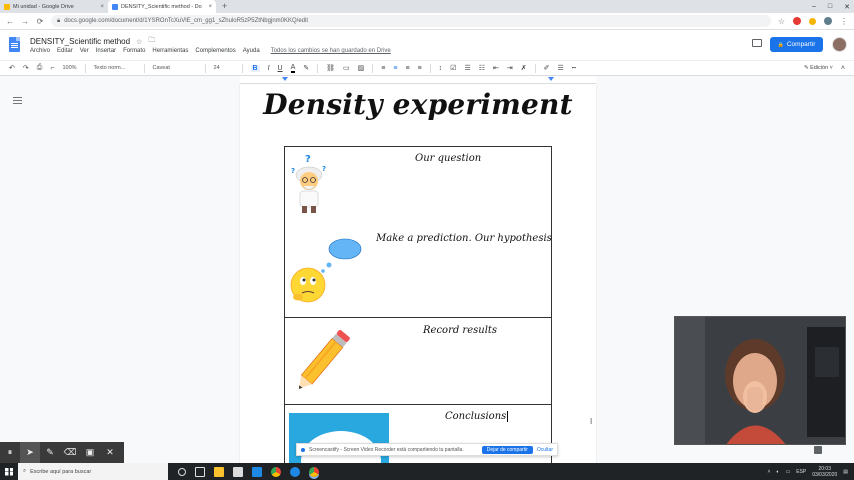 The image size is (854, 480). What do you see at coordinates (407, 68) in the screenshot?
I see `align-right-icon: ≡` at bounding box center [407, 68].